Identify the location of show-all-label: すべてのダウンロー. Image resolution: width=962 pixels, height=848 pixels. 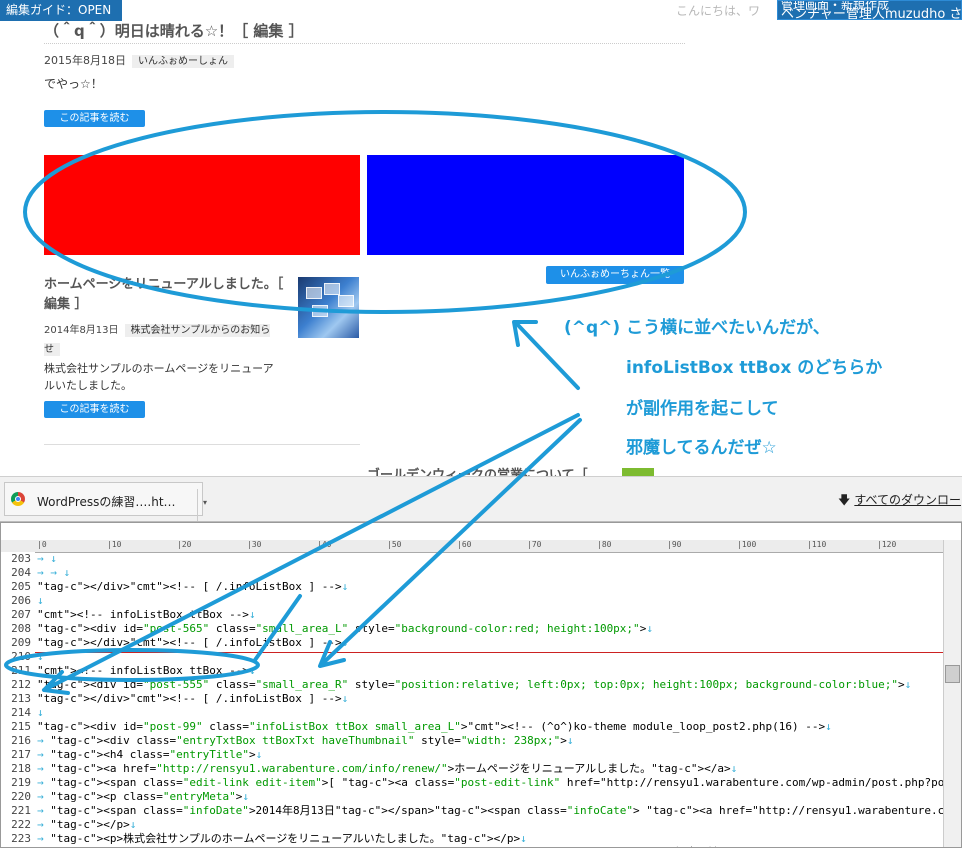
(907, 500).